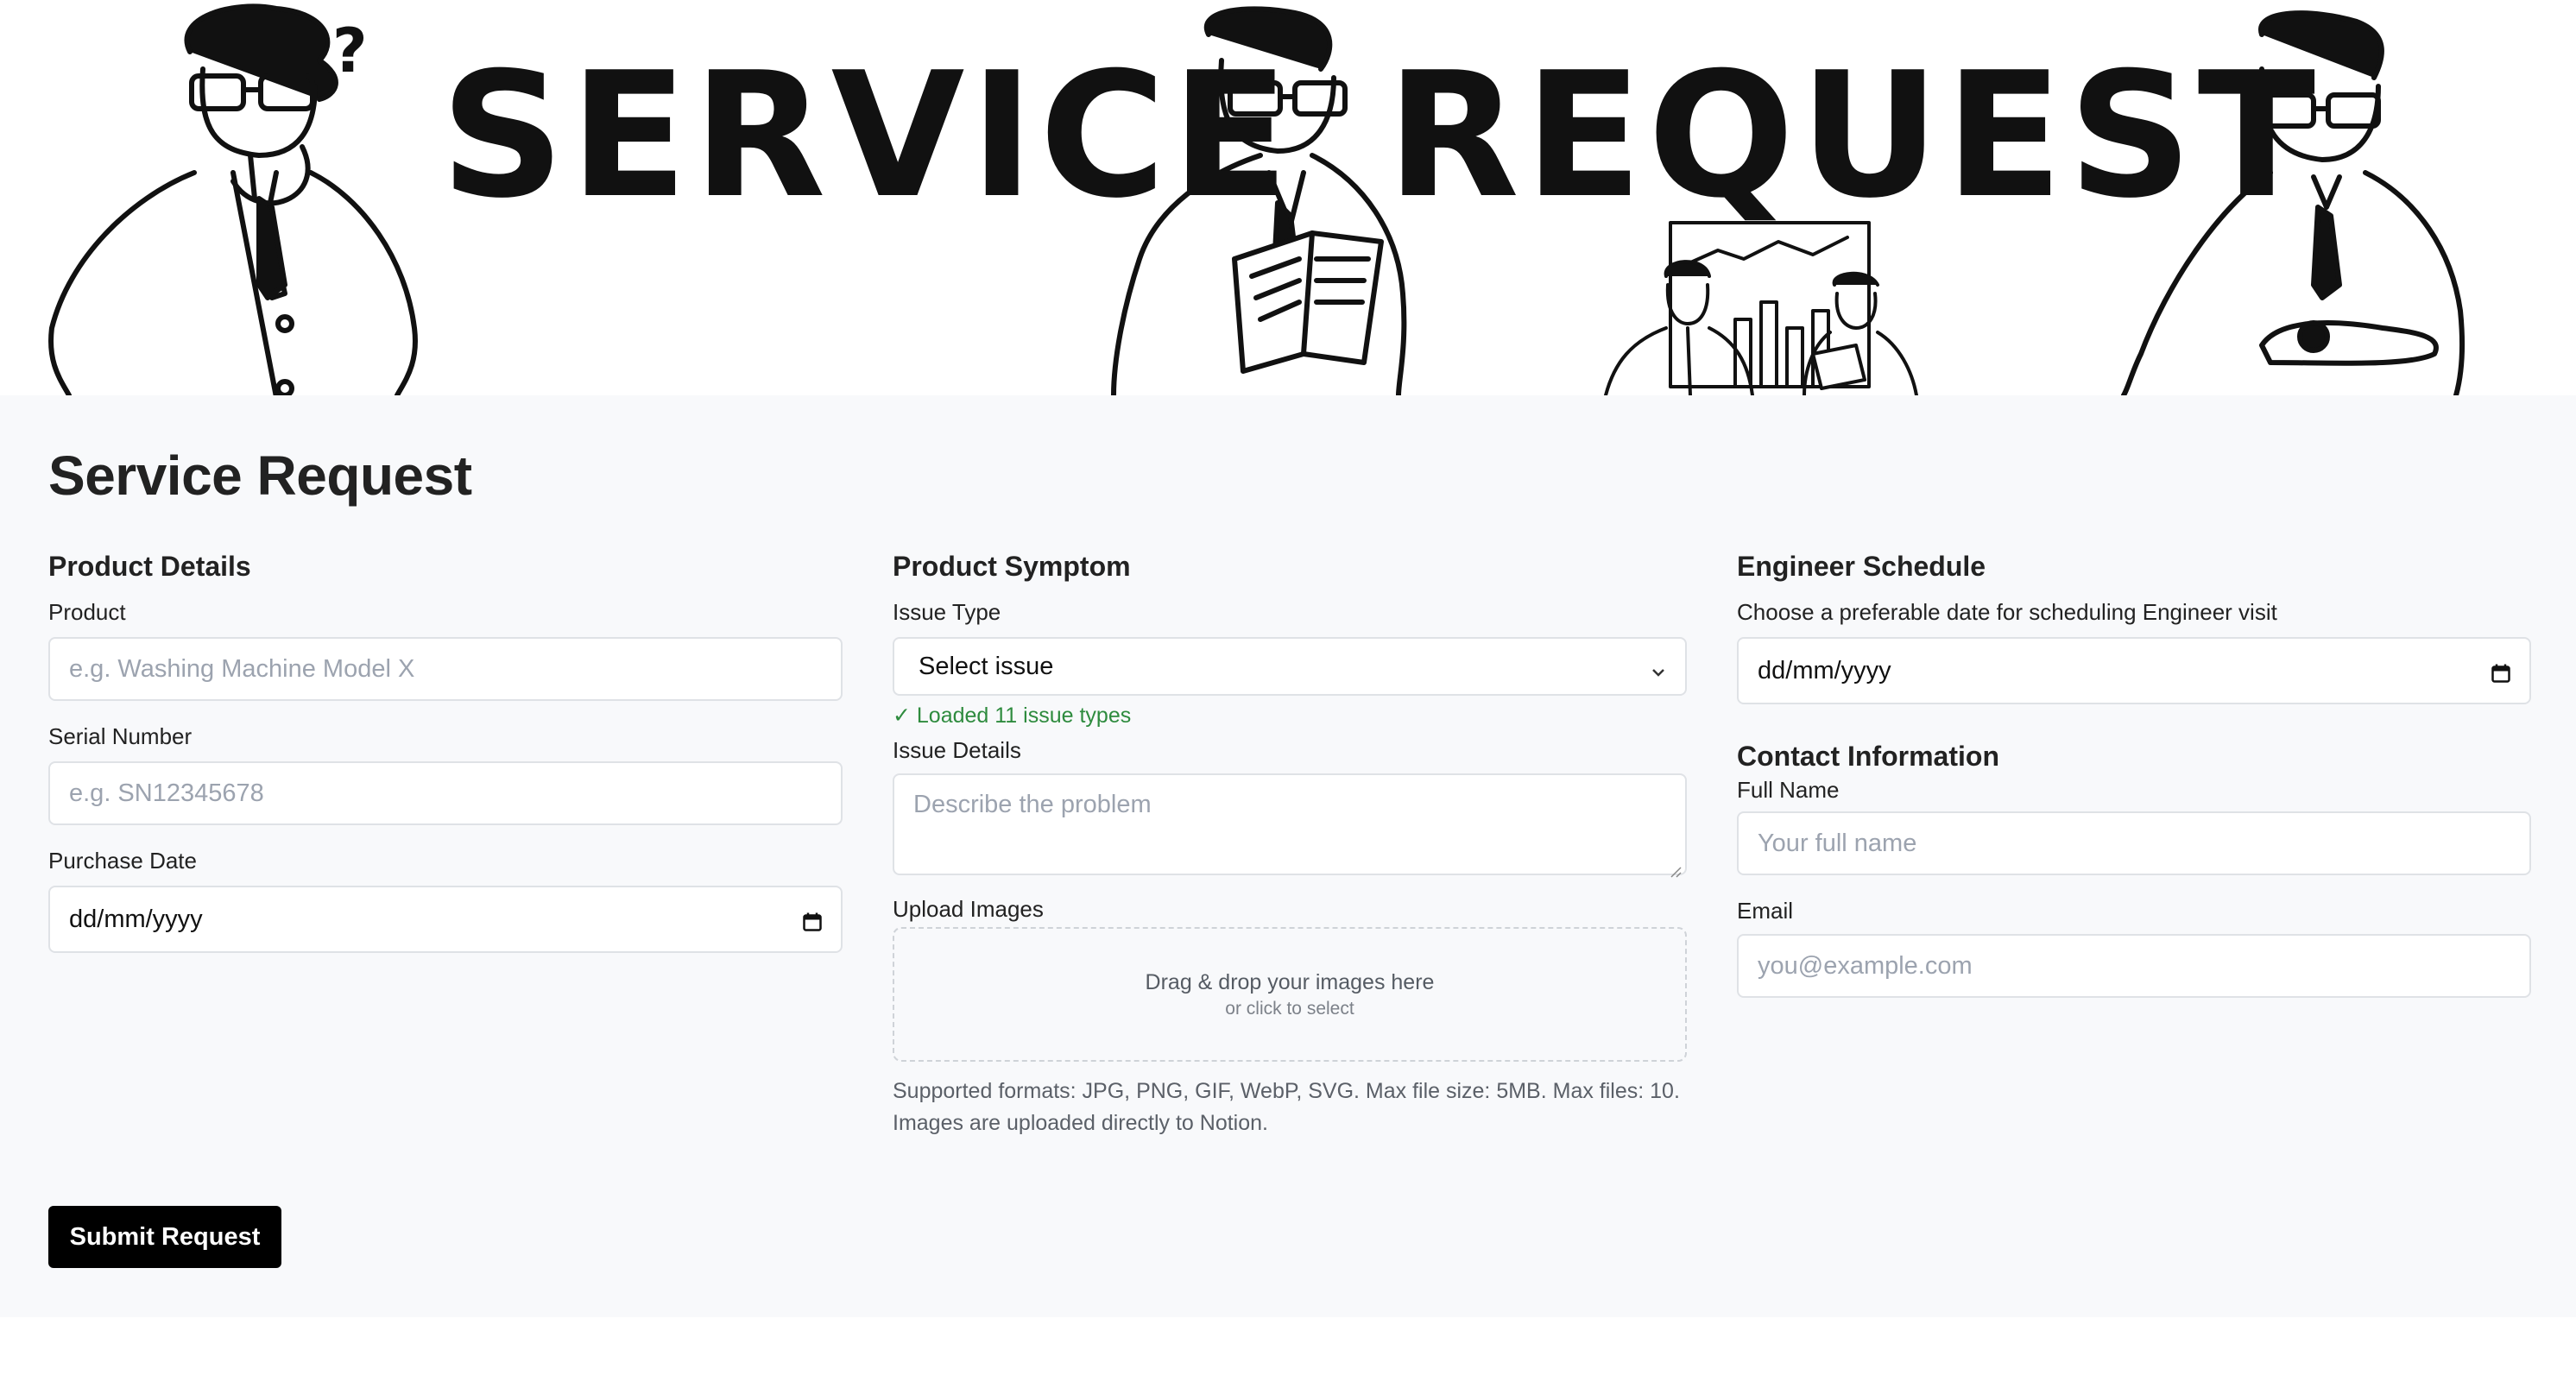  What do you see at coordinates (2134, 670) in the screenshot?
I see `schedule-date-input: dd/mm/yyyy` at bounding box center [2134, 670].